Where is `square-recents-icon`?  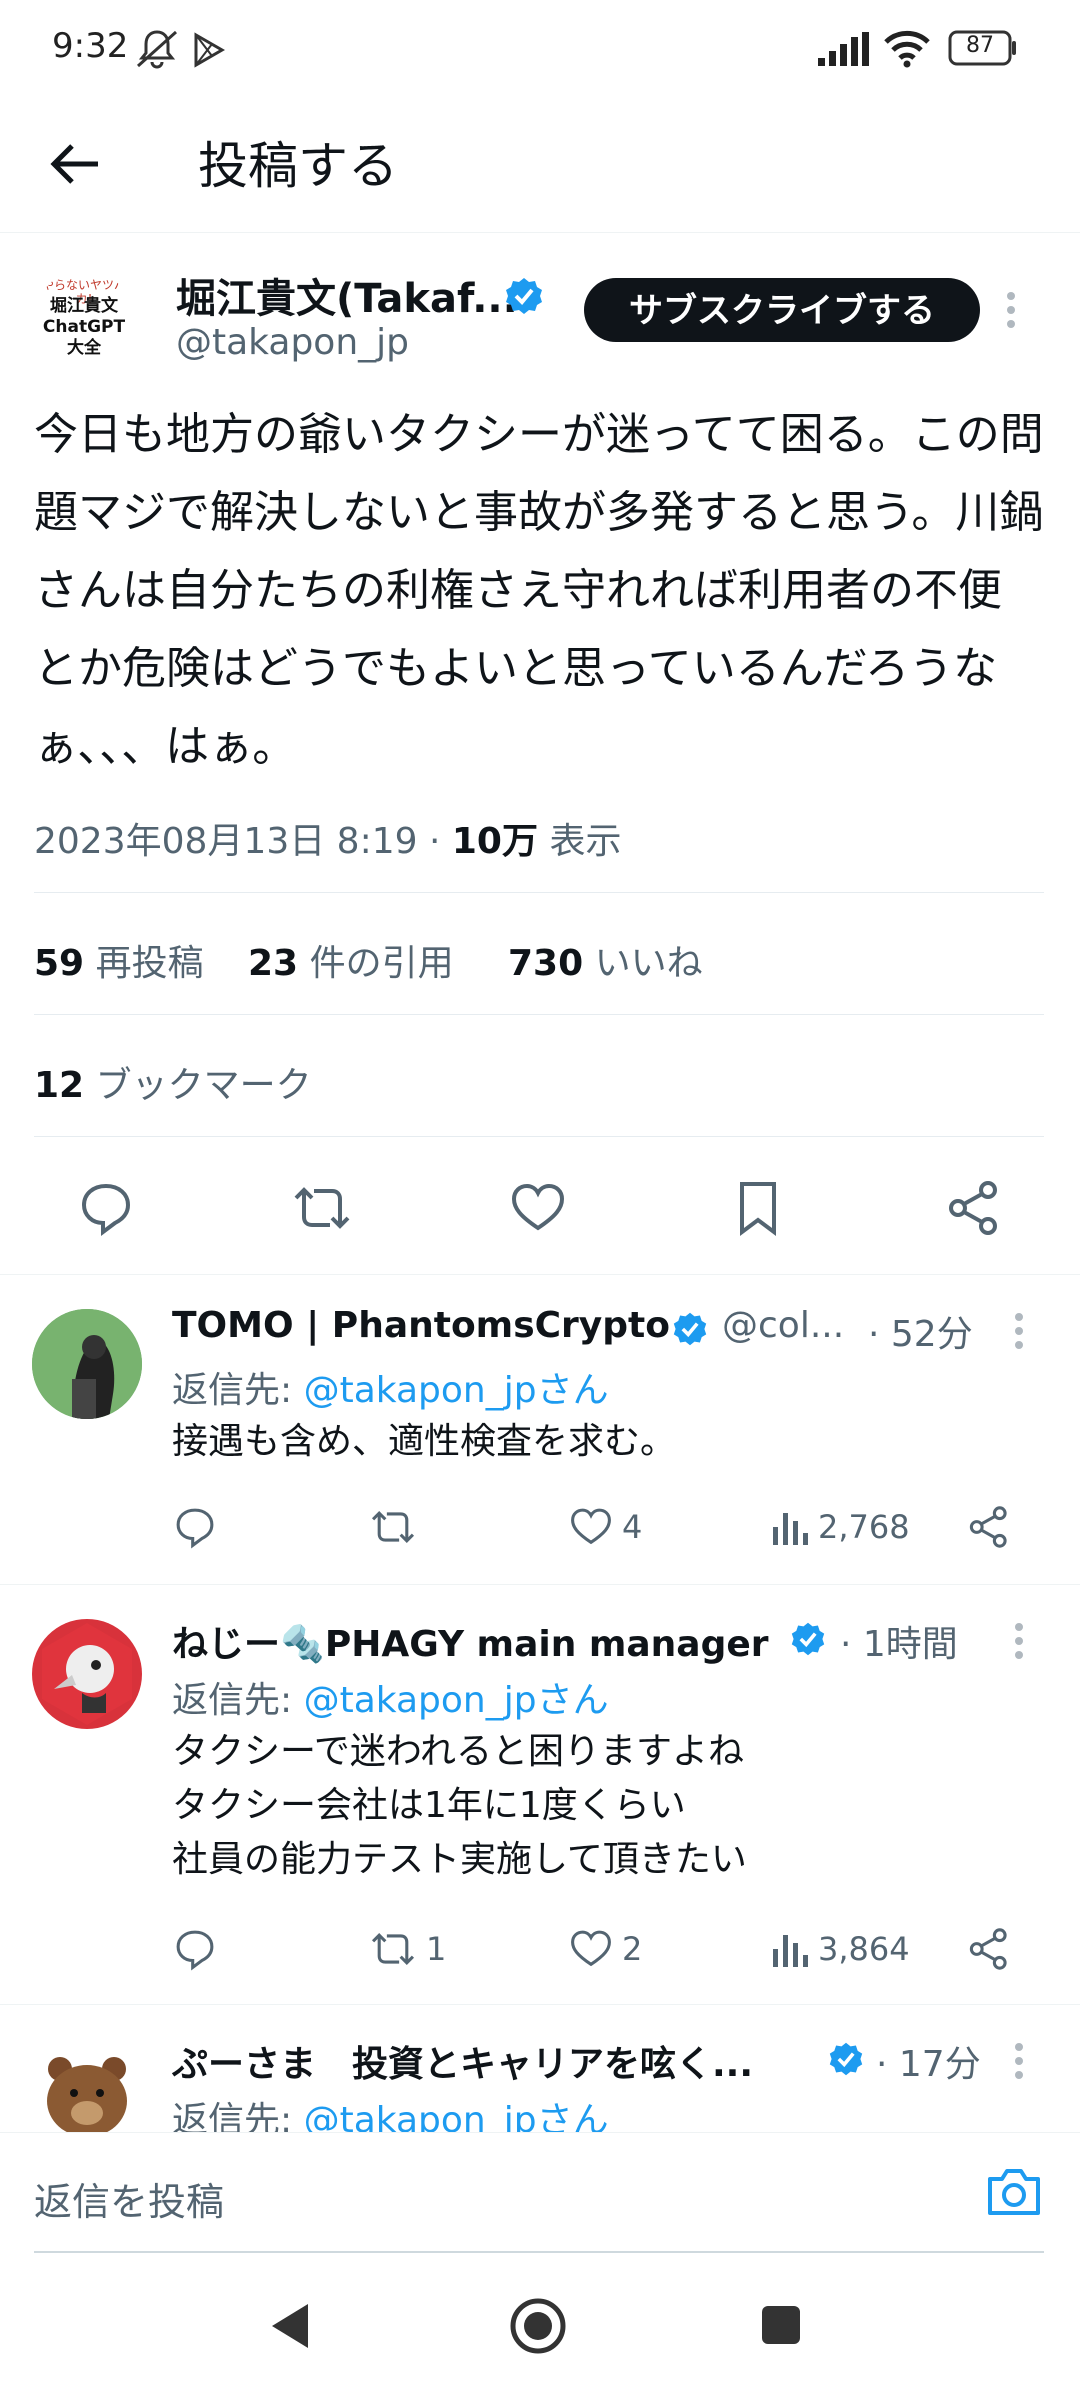
square-recents-icon is located at coordinates (781, 2325).